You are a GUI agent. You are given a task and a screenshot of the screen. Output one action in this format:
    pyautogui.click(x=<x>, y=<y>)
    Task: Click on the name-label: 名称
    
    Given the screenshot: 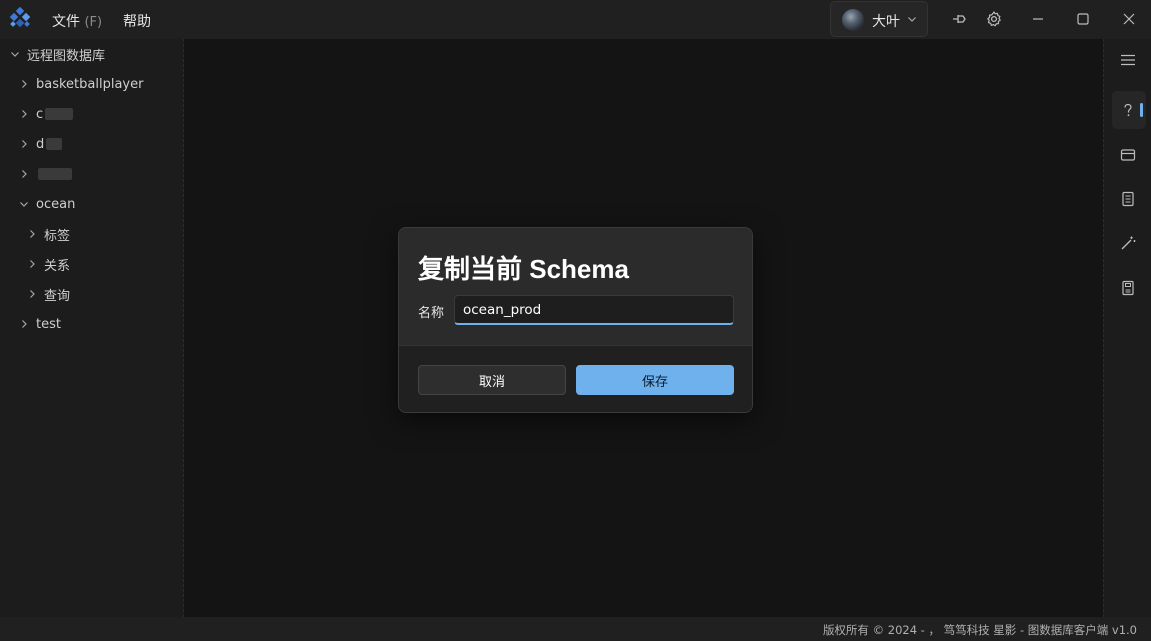 What is the action you would take?
    pyautogui.click(x=431, y=313)
    